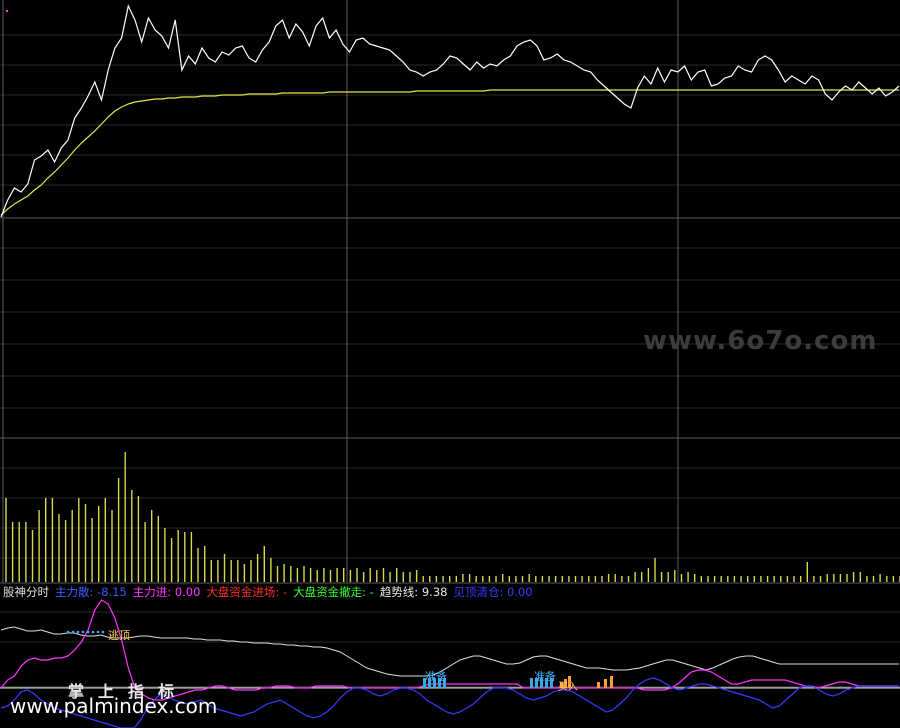 This screenshot has width=900, height=728. I want to click on ready-signal-label-1: 准备, so click(436, 676).